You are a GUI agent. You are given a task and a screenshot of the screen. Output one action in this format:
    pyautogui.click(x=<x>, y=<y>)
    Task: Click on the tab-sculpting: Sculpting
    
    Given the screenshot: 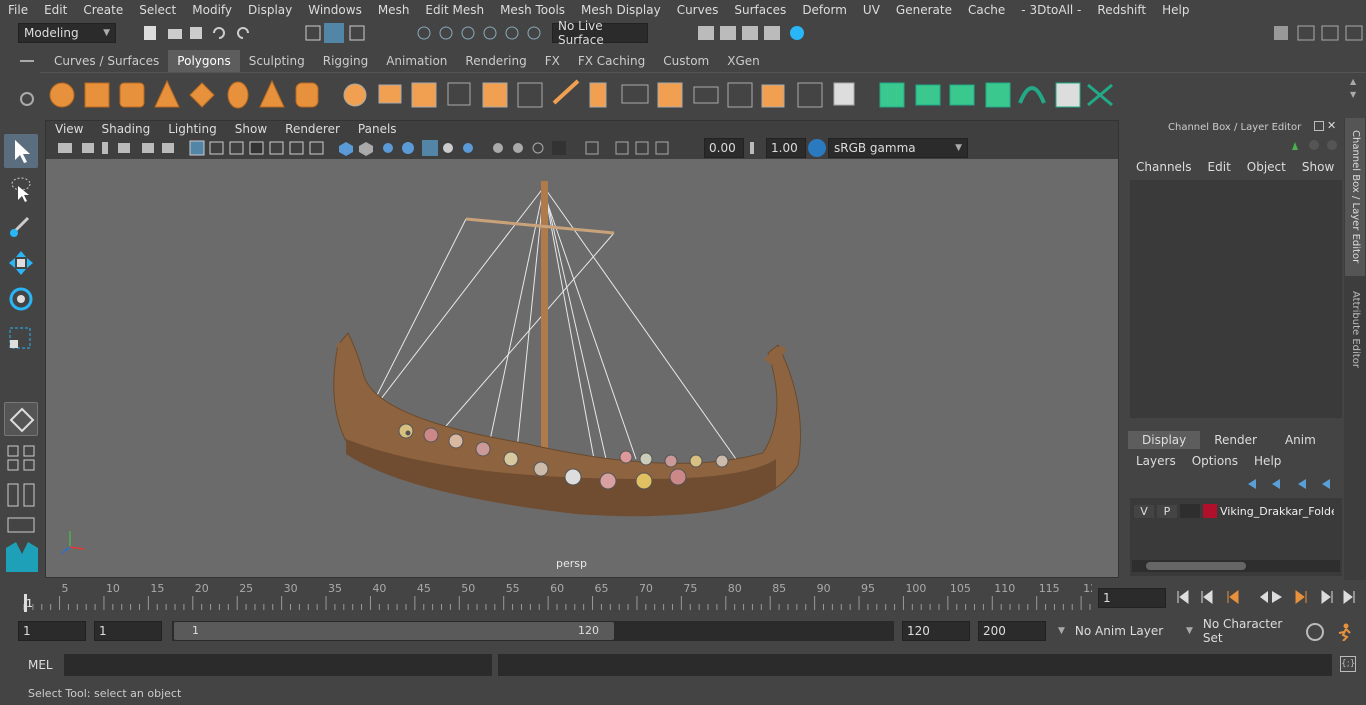 What is the action you would take?
    pyautogui.click(x=277, y=61)
    